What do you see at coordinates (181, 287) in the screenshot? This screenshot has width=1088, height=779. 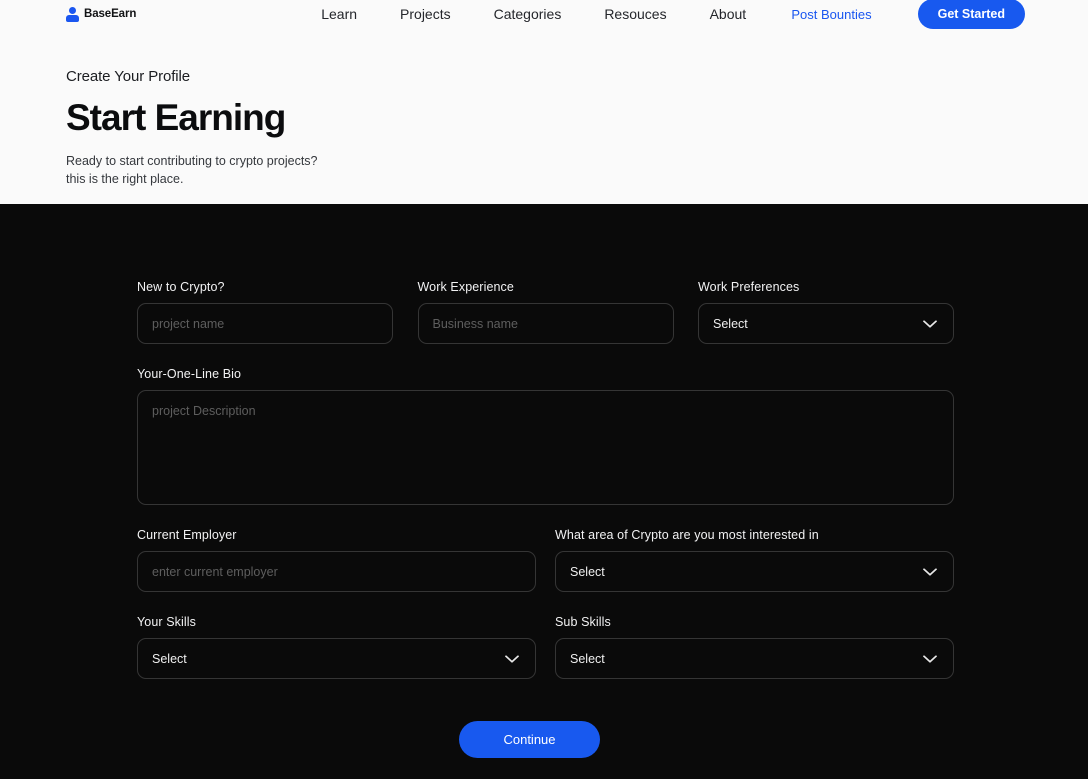 I see `field-label-new-to-crypto: New to Crypto?` at bounding box center [181, 287].